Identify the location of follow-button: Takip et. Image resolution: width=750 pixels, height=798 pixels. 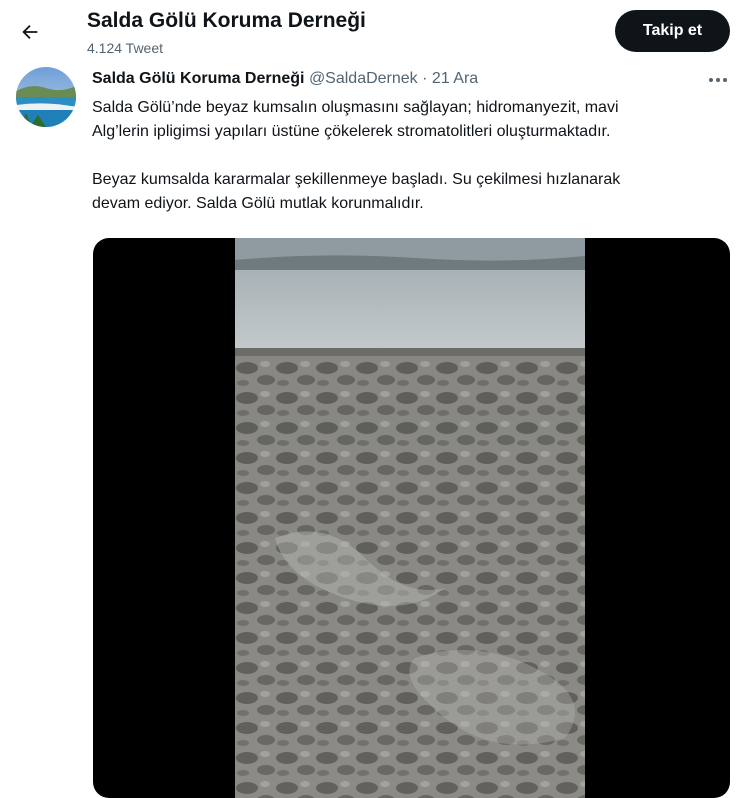
(672, 31).